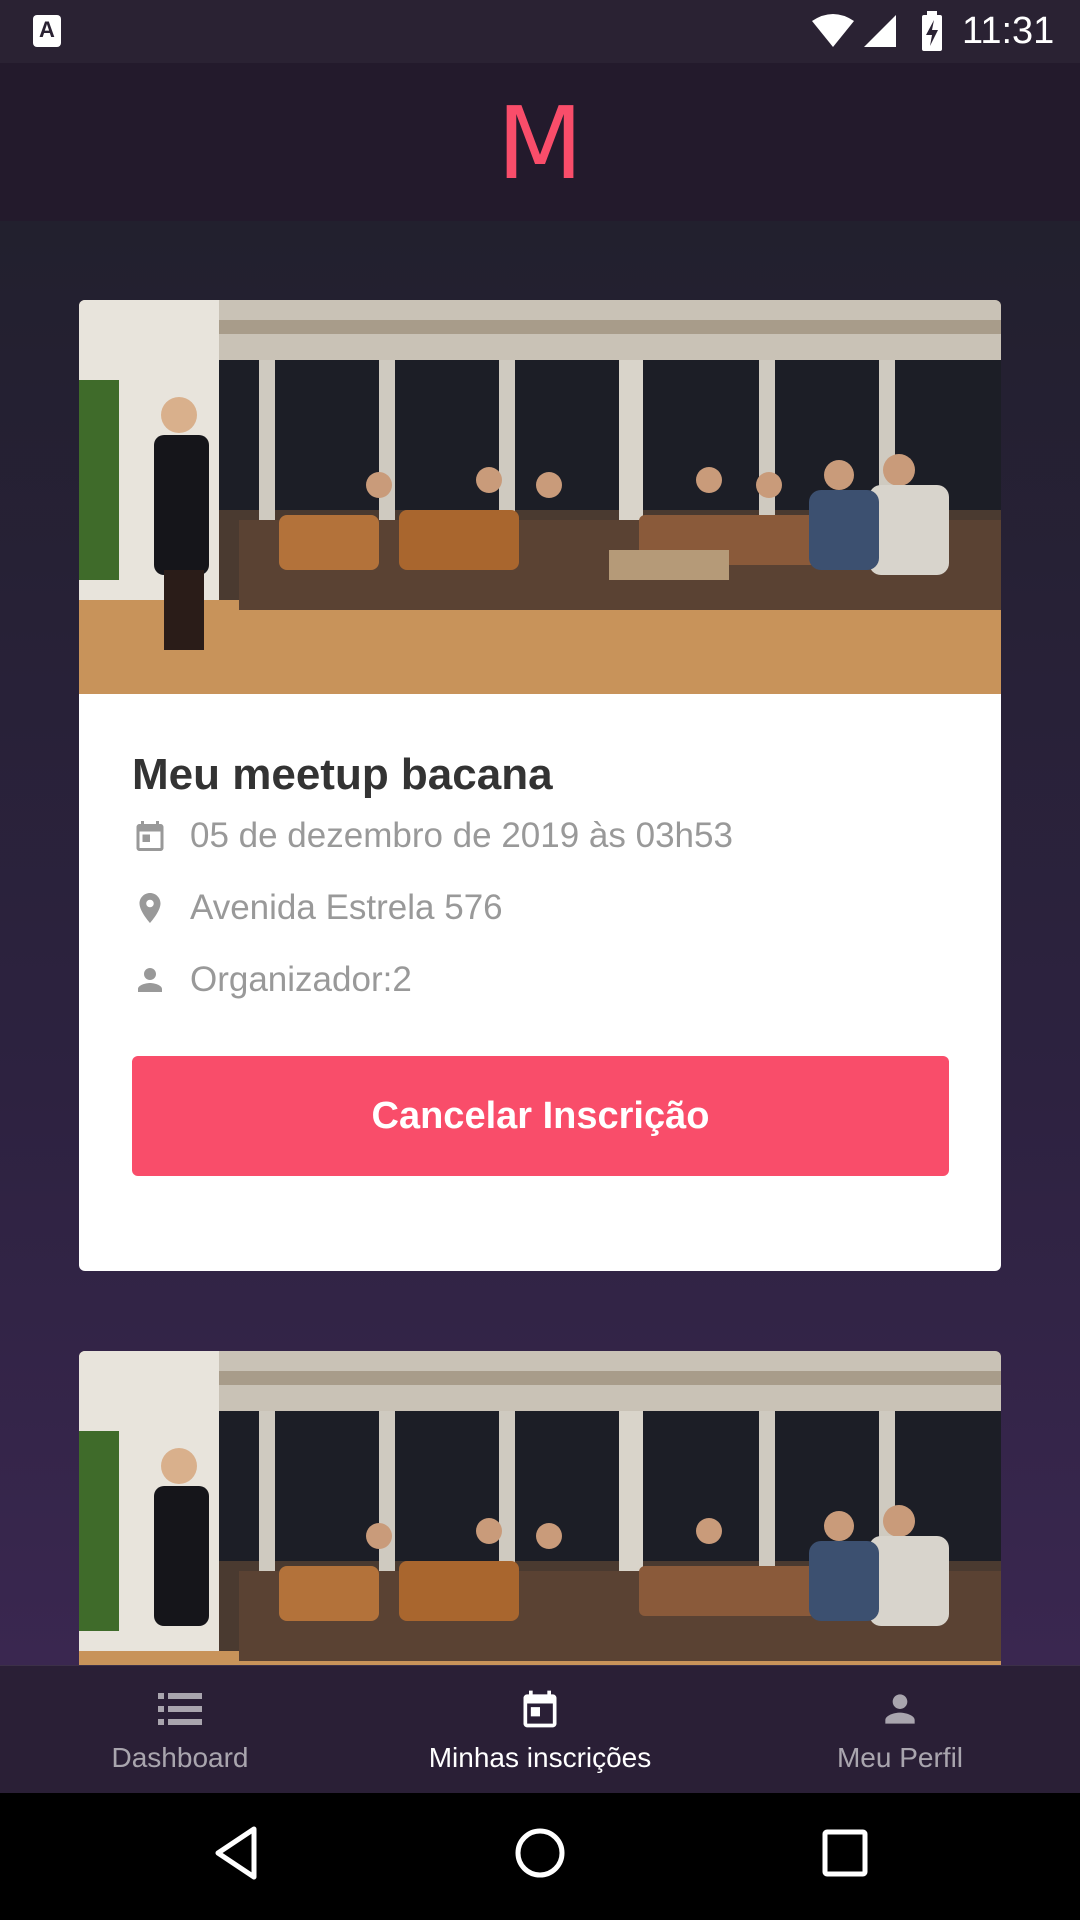 The width and height of the screenshot is (1080, 1920). I want to click on home-icon, so click(540, 1853).